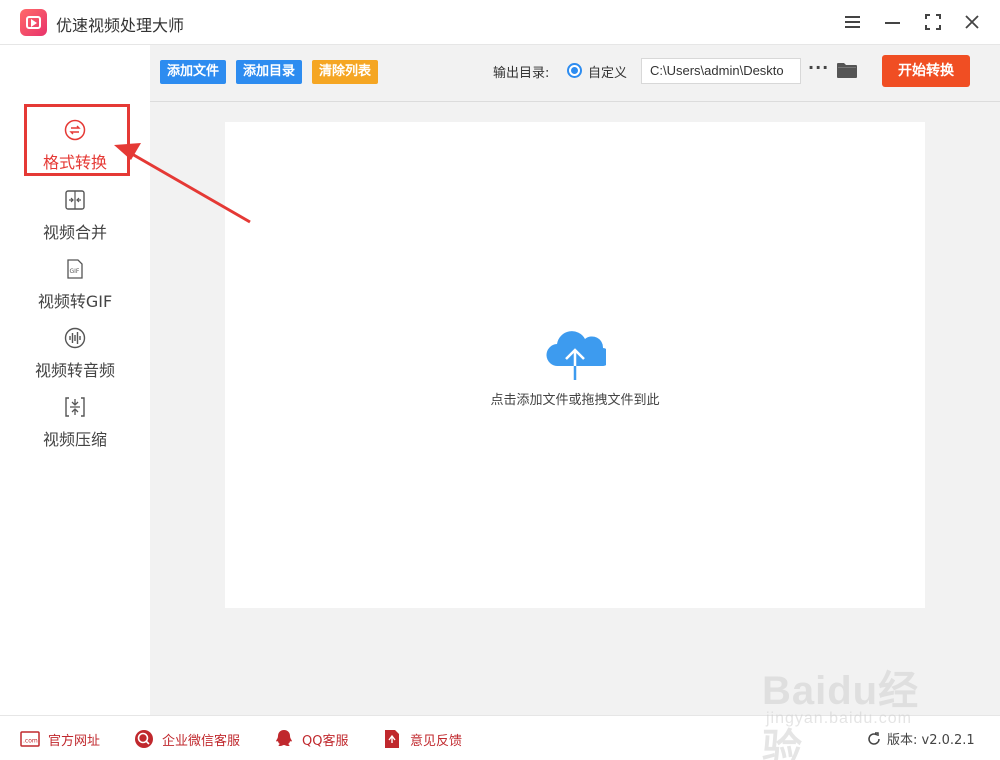  Describe the element at coordinates (847, 70) in the screenshot. I see `folder-icon` at that location.